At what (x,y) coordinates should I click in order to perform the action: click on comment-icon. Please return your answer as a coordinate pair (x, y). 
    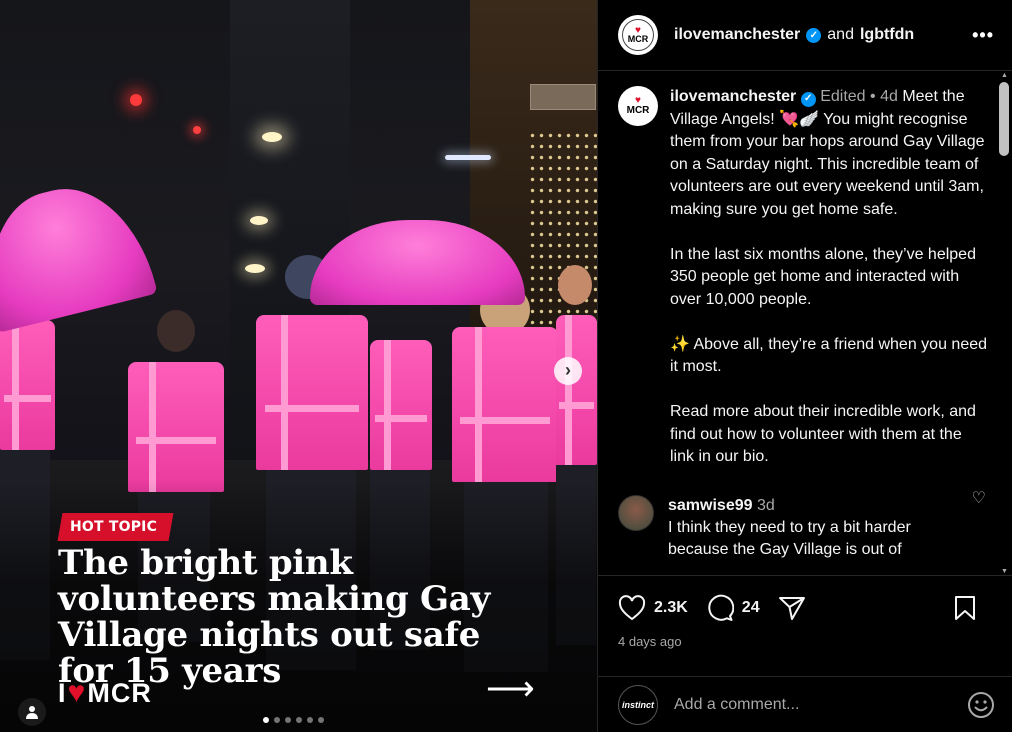
    Looking at the image, I should click on (721, 607).